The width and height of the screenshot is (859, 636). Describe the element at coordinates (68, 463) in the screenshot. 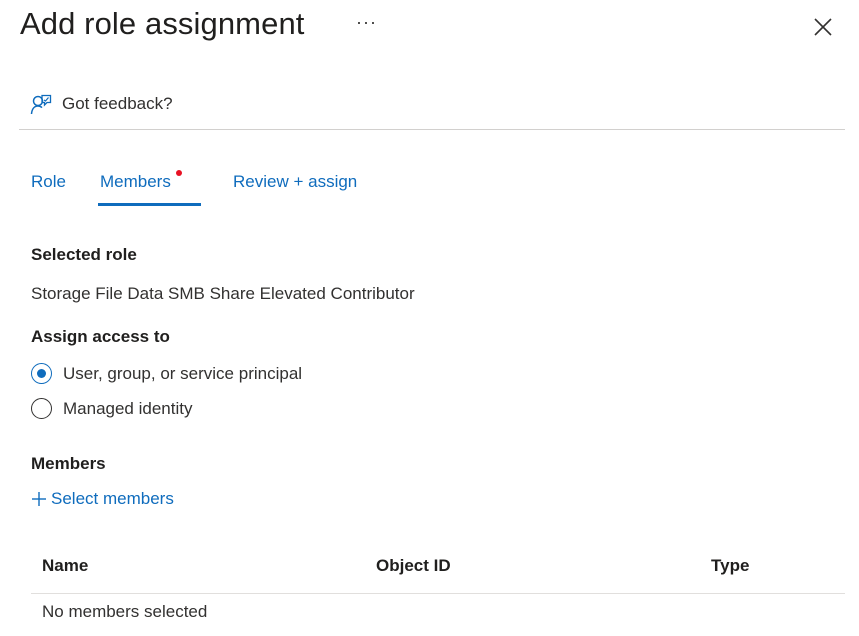

I see `members-heading: Members` at that location.